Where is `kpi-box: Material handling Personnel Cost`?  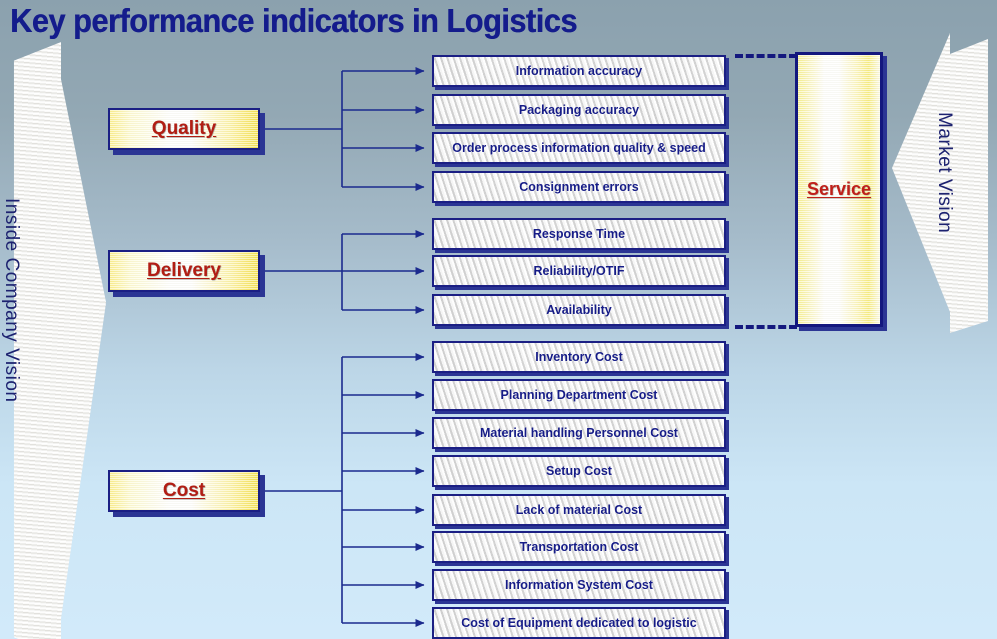
kpi-box: Material handling Personnel Cost is located at coordinates (579, 433).